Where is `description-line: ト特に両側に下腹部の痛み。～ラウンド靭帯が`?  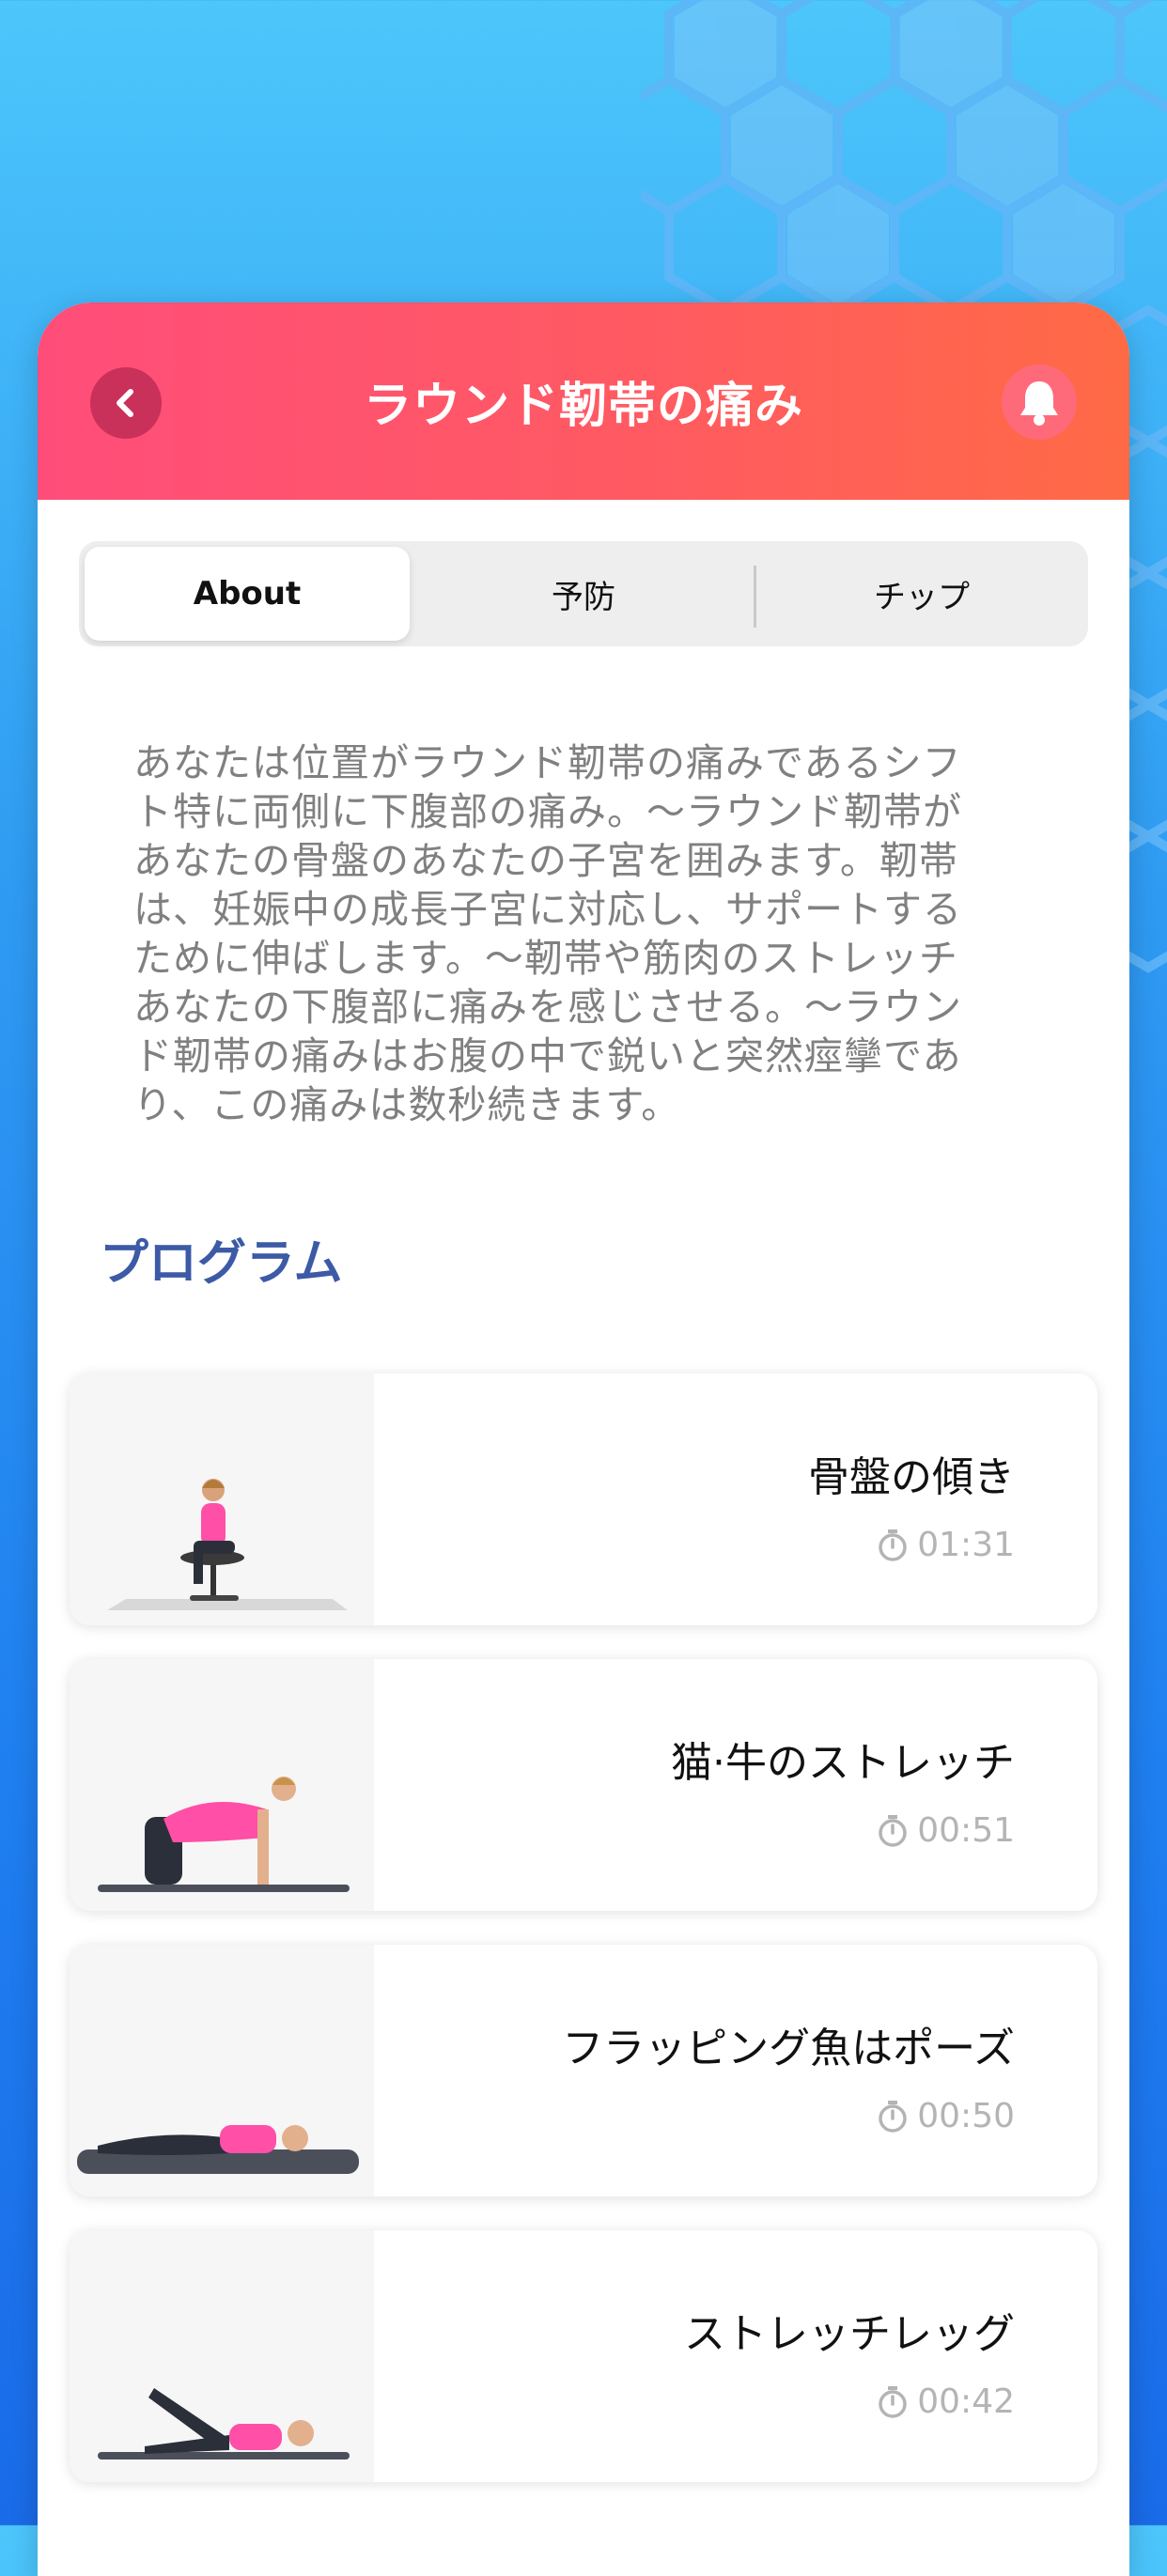 description-line: ト特に両側に下腹部の痛み。～ラウンド靭帯が is located at coordinates (547, 811).